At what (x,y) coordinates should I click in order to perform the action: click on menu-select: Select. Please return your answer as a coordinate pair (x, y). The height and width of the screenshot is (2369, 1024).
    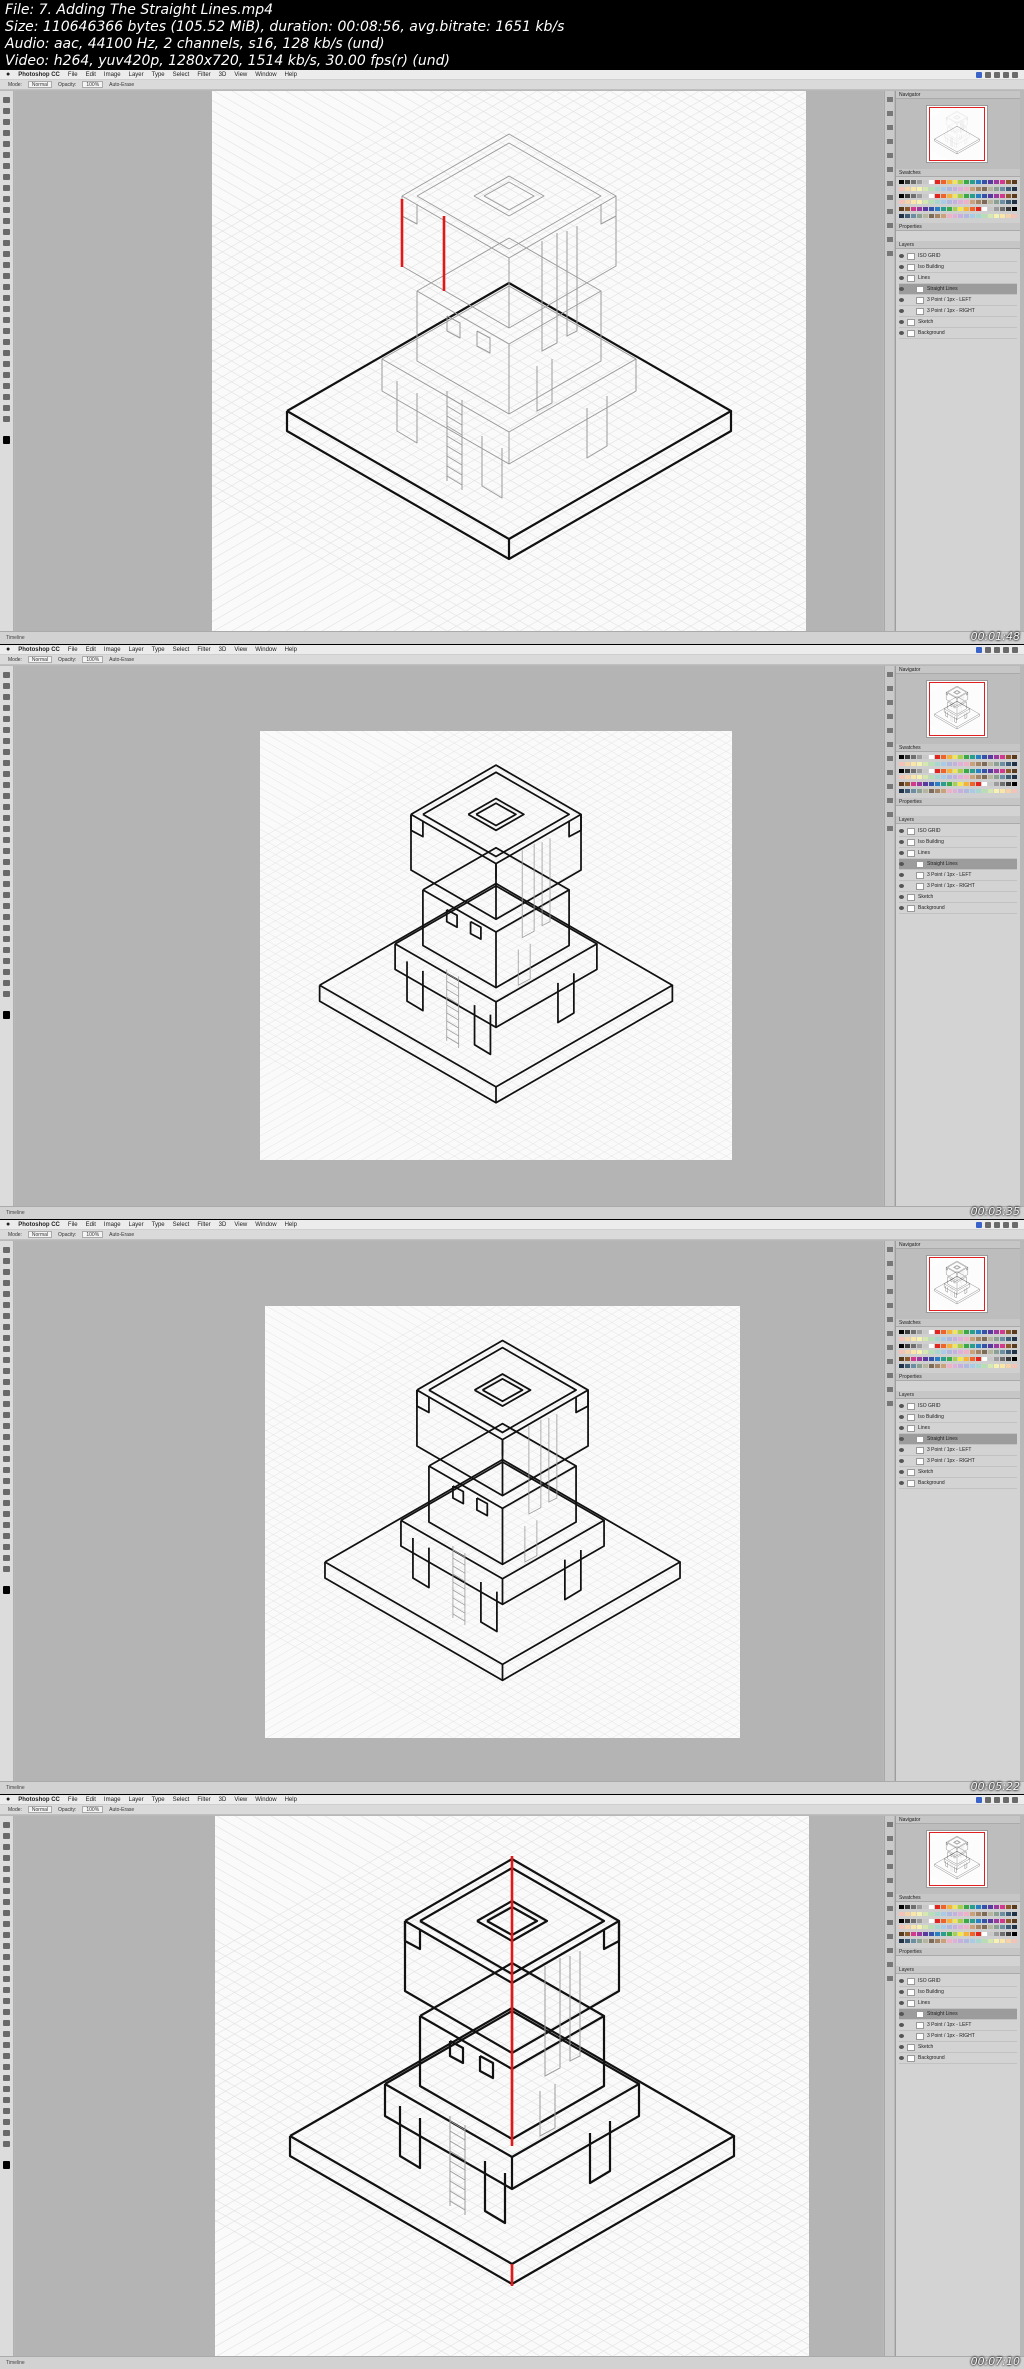
    Looking at the image, I should click on (181, 650).